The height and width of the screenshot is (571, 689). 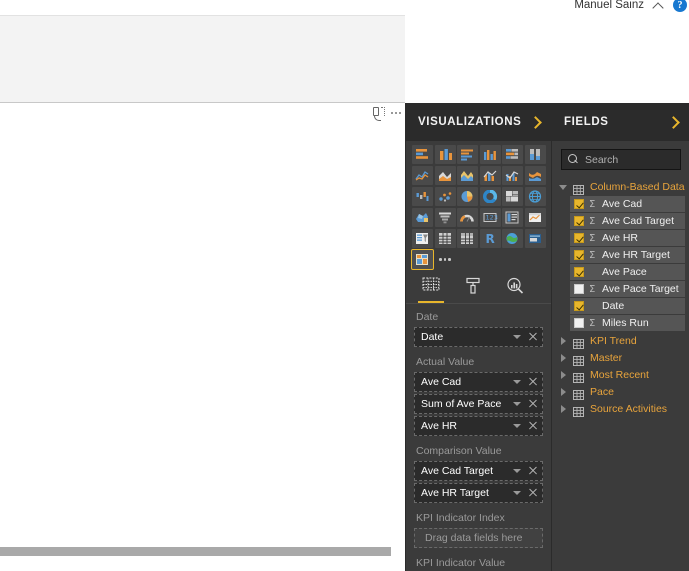 What do you see at coordinates (478, 325) in the screenshot?
I see `well-group-date: Date Date` at bounding box center [478, 325].